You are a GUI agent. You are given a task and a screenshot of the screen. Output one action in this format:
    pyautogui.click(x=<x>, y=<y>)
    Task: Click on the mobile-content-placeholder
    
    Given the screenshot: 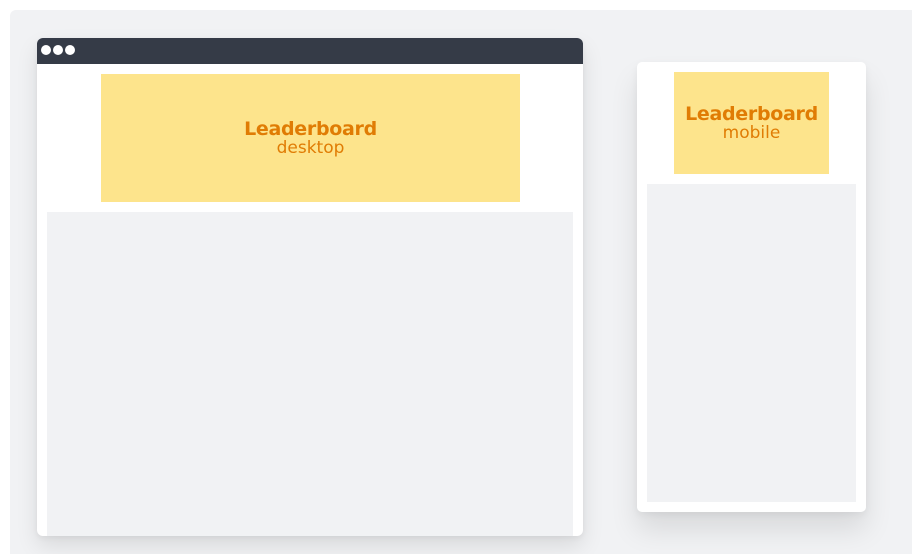 What is the action you would take?
    pyautogui.click(x=751, y=343)
    